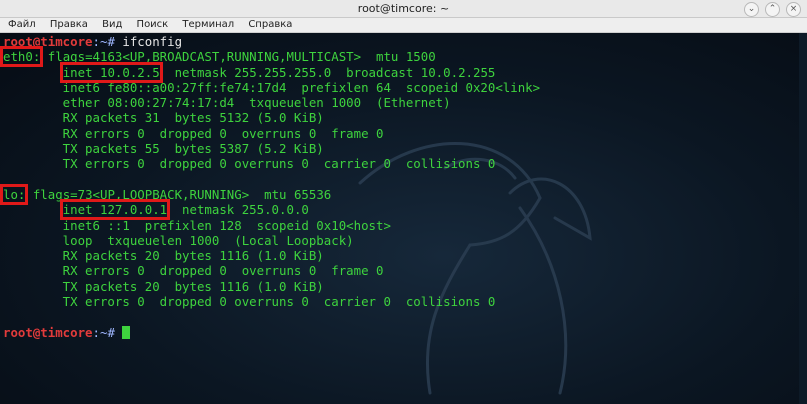  I want to click on close-icon: ×, so click(793, 9).